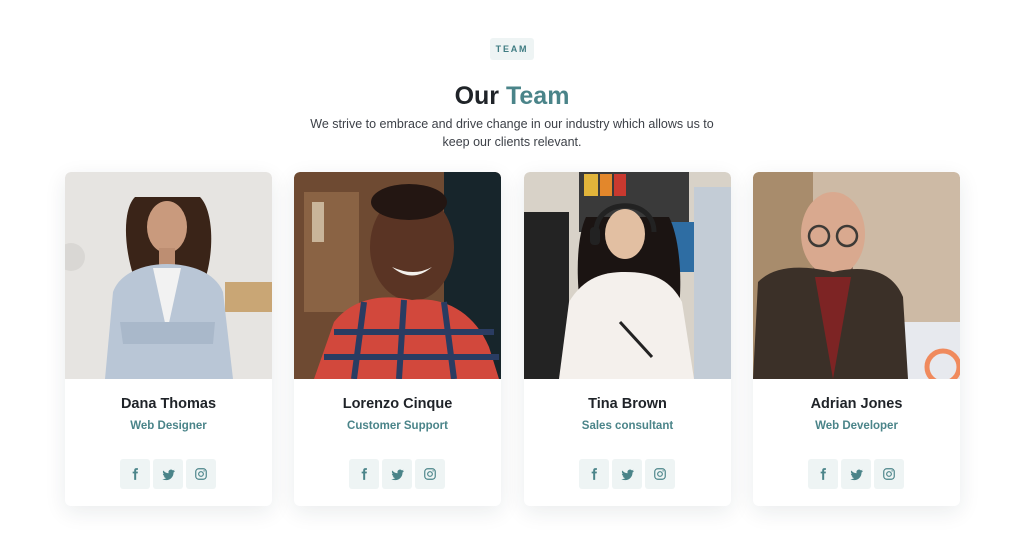 Image resolution: width=1024 pixels, height=548 pixels. I want to click on team-card: Dana Thomas Web Designer, so click(168, 339).